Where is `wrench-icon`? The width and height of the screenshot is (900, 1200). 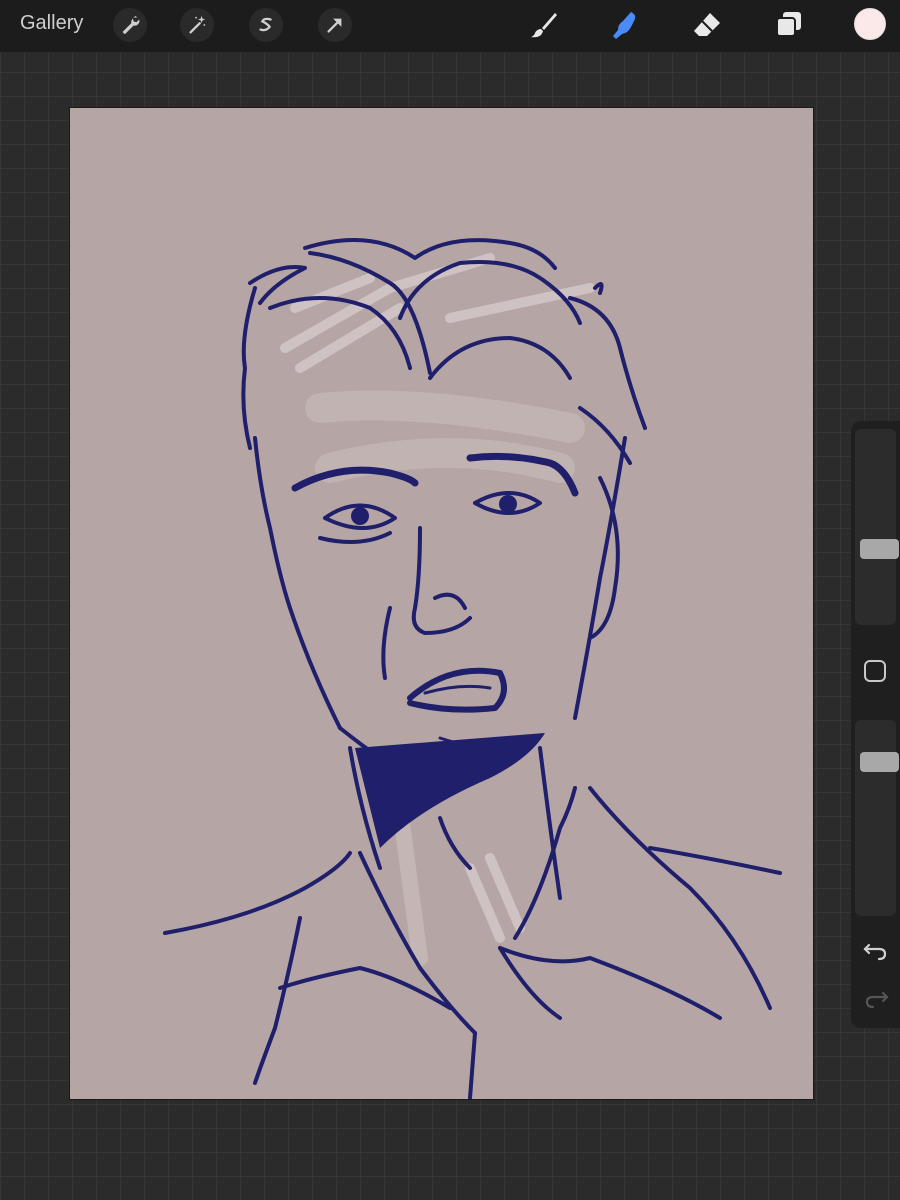
wrench-icon is located at coordinates (131, 25).